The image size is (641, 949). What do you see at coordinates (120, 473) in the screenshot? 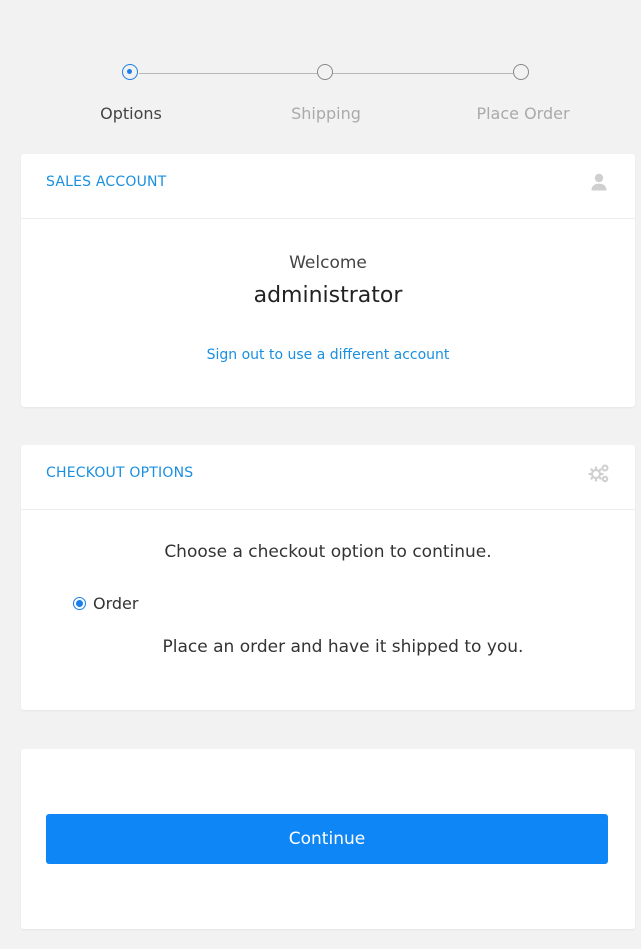
I see `checkout-options-title: CHECKOUT OPTIONS` at bounding box center [120, 473].